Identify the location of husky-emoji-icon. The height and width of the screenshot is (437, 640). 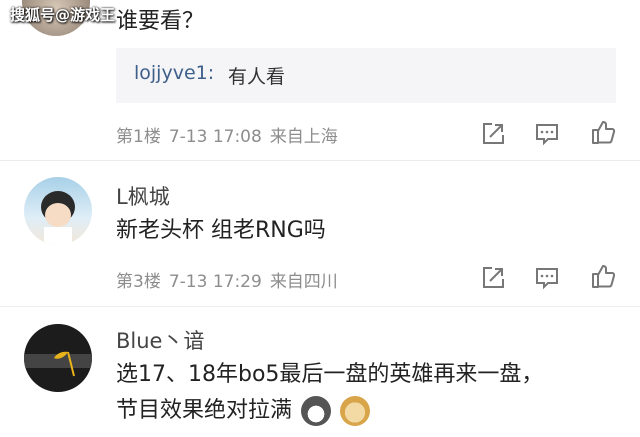
(316, 411).